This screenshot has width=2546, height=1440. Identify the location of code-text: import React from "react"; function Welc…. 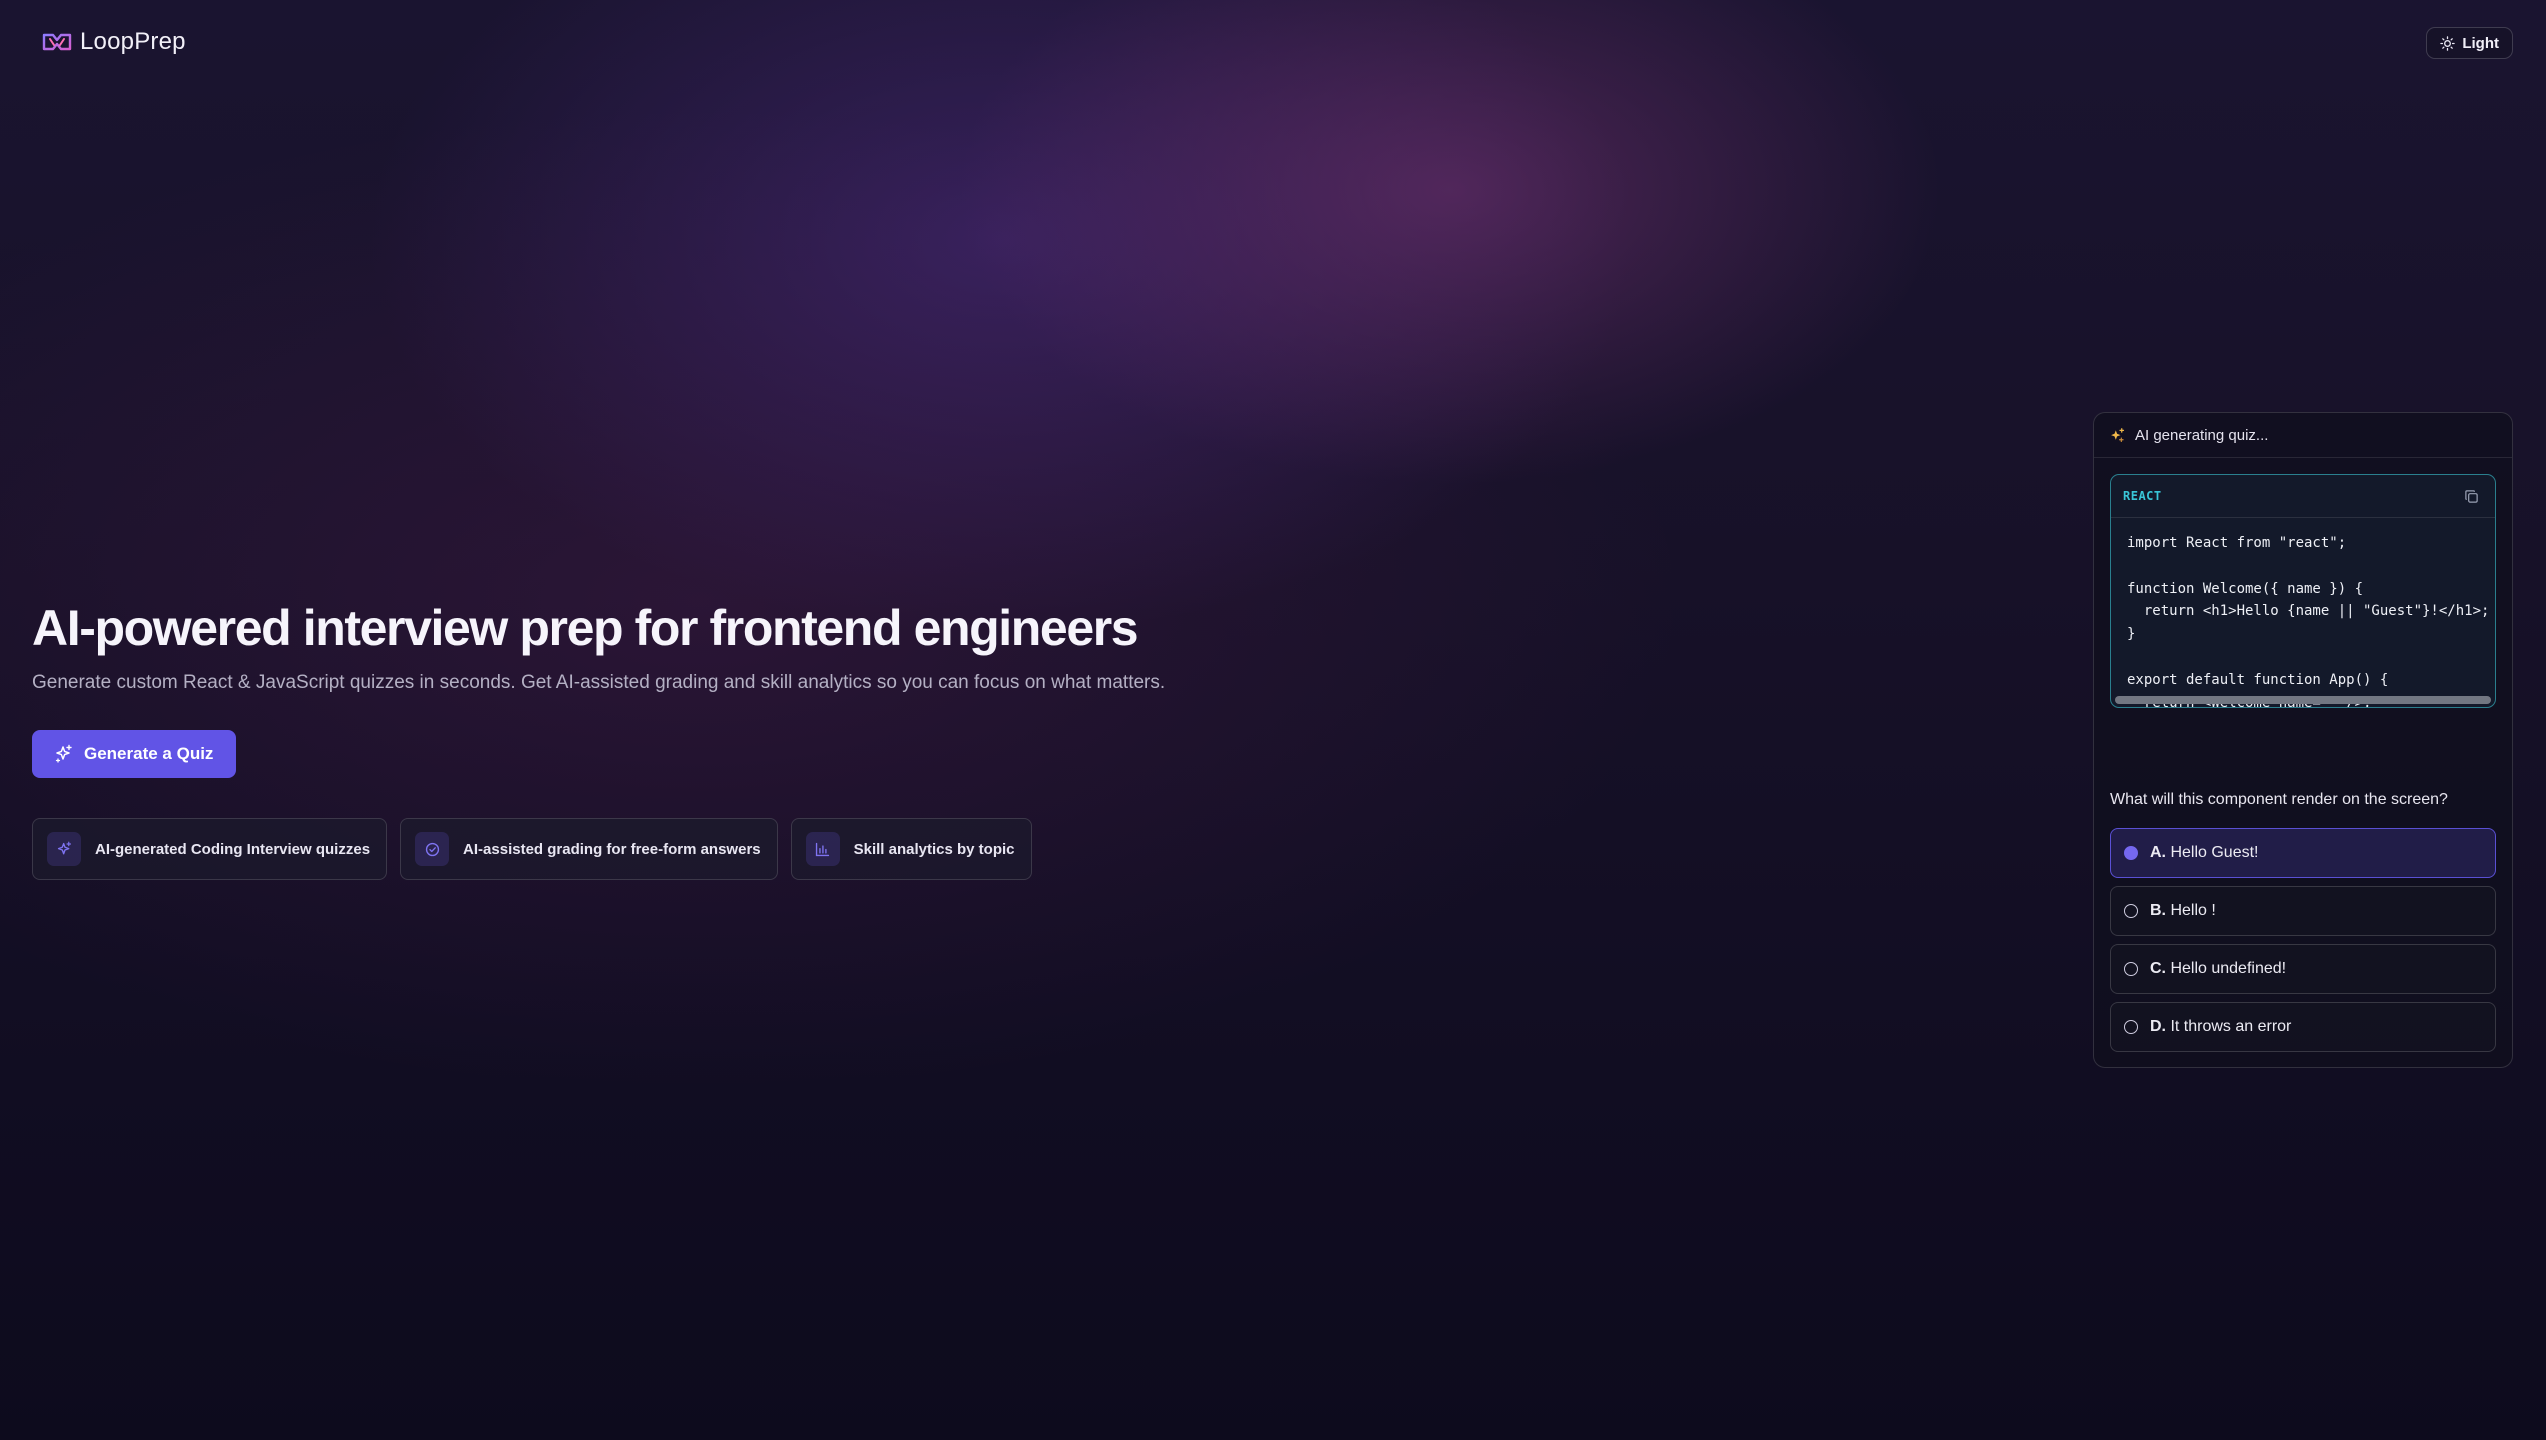
(2308, 621).